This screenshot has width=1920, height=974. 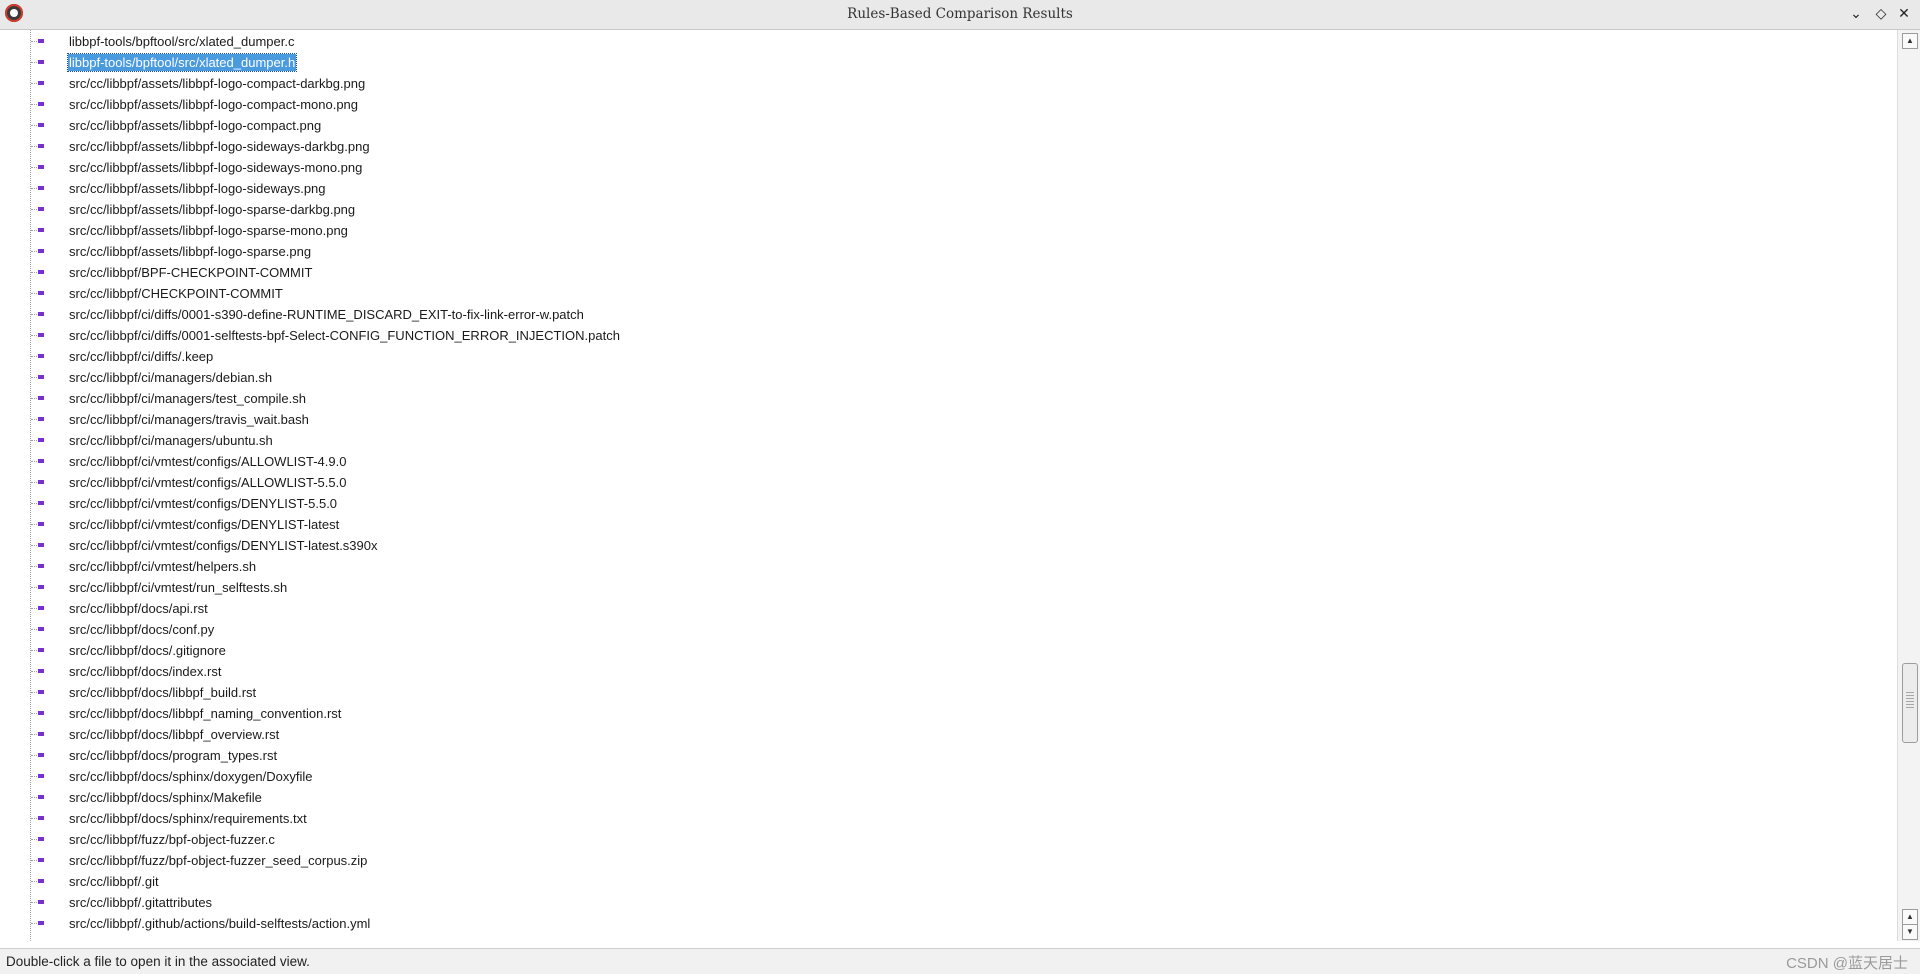 I want to click on tree-item-label: src/cc/libbpf/docs/.gitignore, so click(x=147, y=650).